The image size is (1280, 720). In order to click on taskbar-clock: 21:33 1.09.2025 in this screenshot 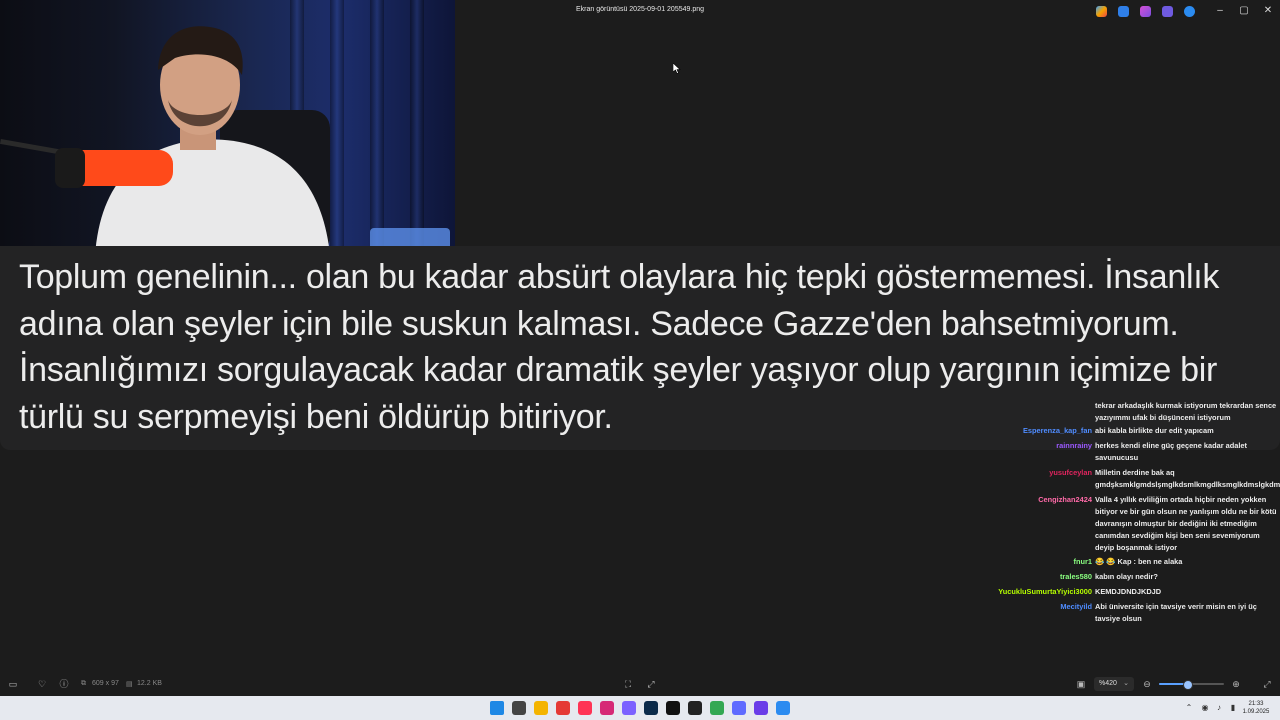, I will do `click(1256, 708)`.